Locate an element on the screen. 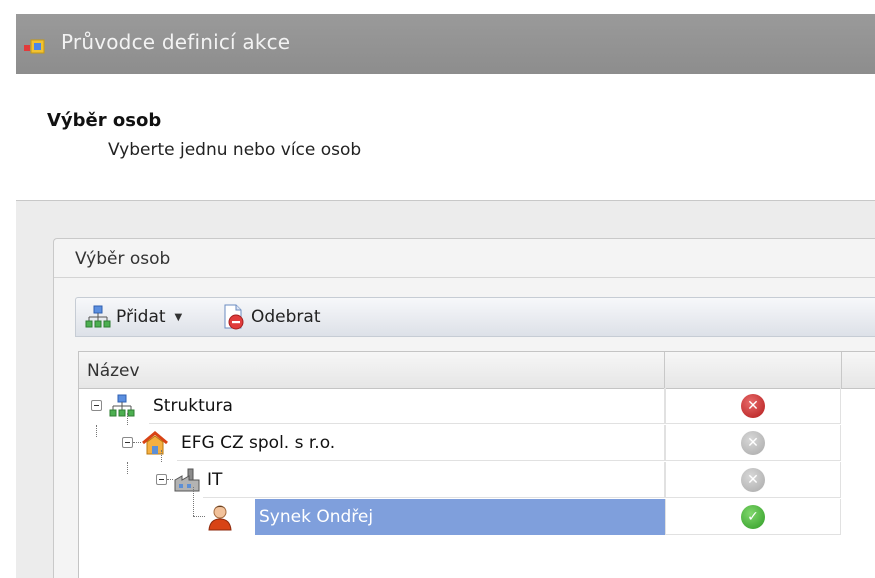 The height and width of the screenshot is (578, 875). tree-node-label: EFG CZ spol. s r.o. is located at coordinates (258, 442).